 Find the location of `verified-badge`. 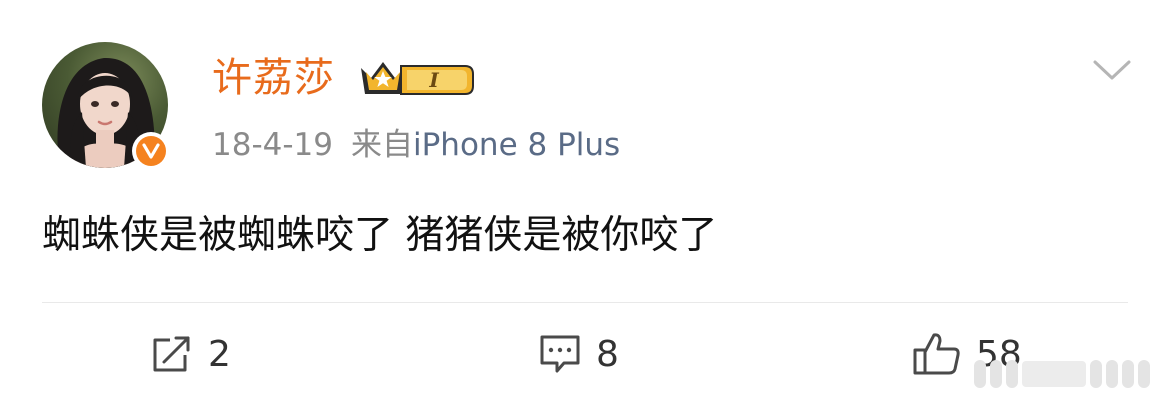

verified-badge is located at coordinates (151, 151).